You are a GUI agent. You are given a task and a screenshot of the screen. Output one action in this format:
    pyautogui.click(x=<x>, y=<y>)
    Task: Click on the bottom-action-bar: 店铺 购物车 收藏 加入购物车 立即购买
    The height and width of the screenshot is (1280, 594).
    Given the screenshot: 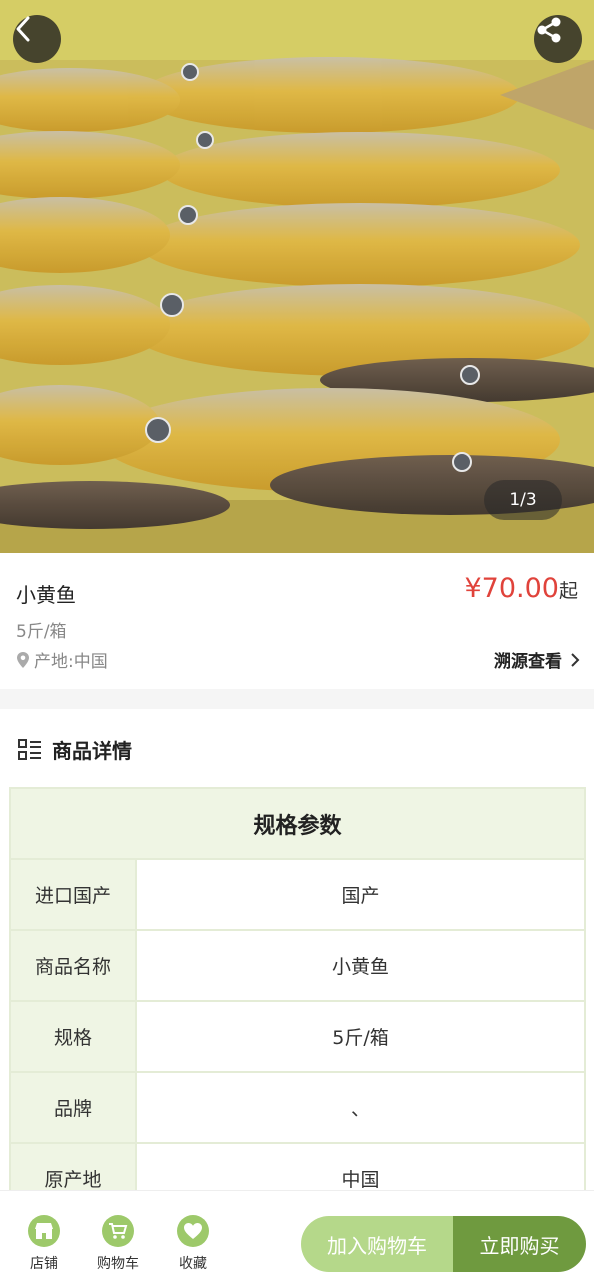 What is the action you would take?
    pyautogui.click(x=297, y=1235)
    